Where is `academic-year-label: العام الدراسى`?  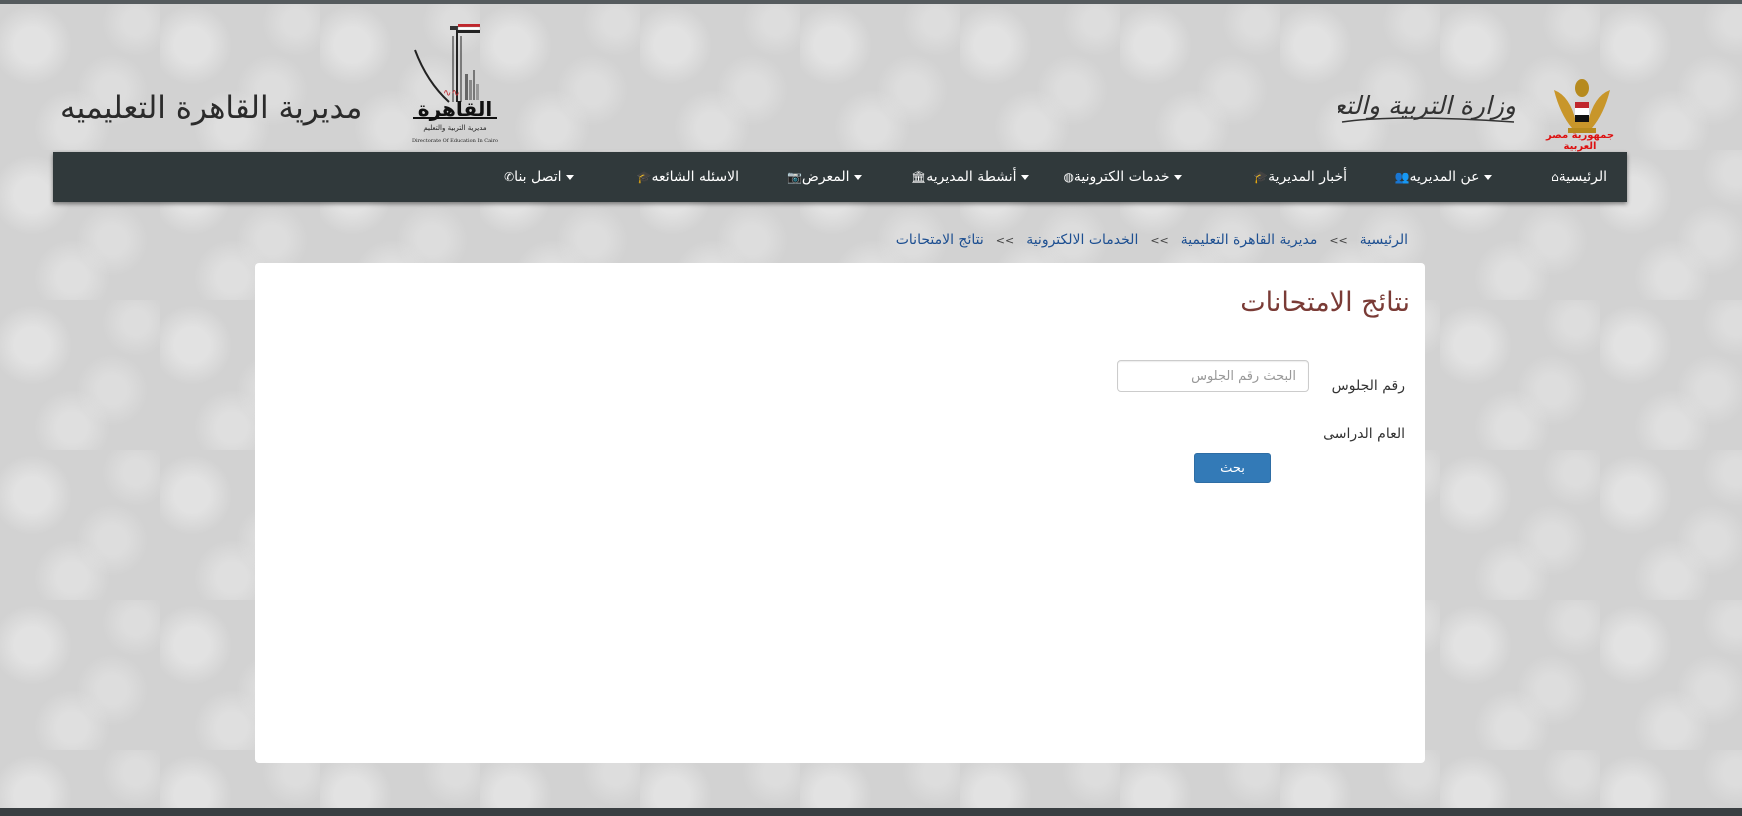 academic-year-label: العام الدراسى is located at coordinates (1364, 434).